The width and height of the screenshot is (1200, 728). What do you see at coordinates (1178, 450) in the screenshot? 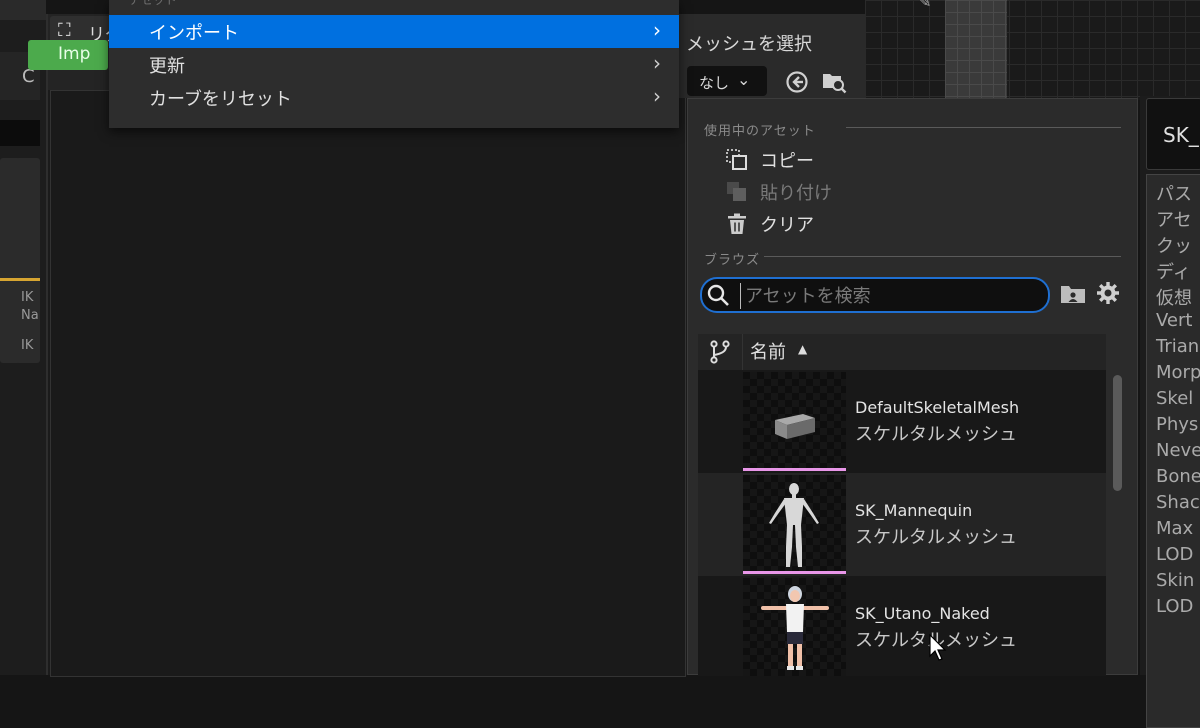
I see `details-row: Neve` at bounding box center [1178, 450].